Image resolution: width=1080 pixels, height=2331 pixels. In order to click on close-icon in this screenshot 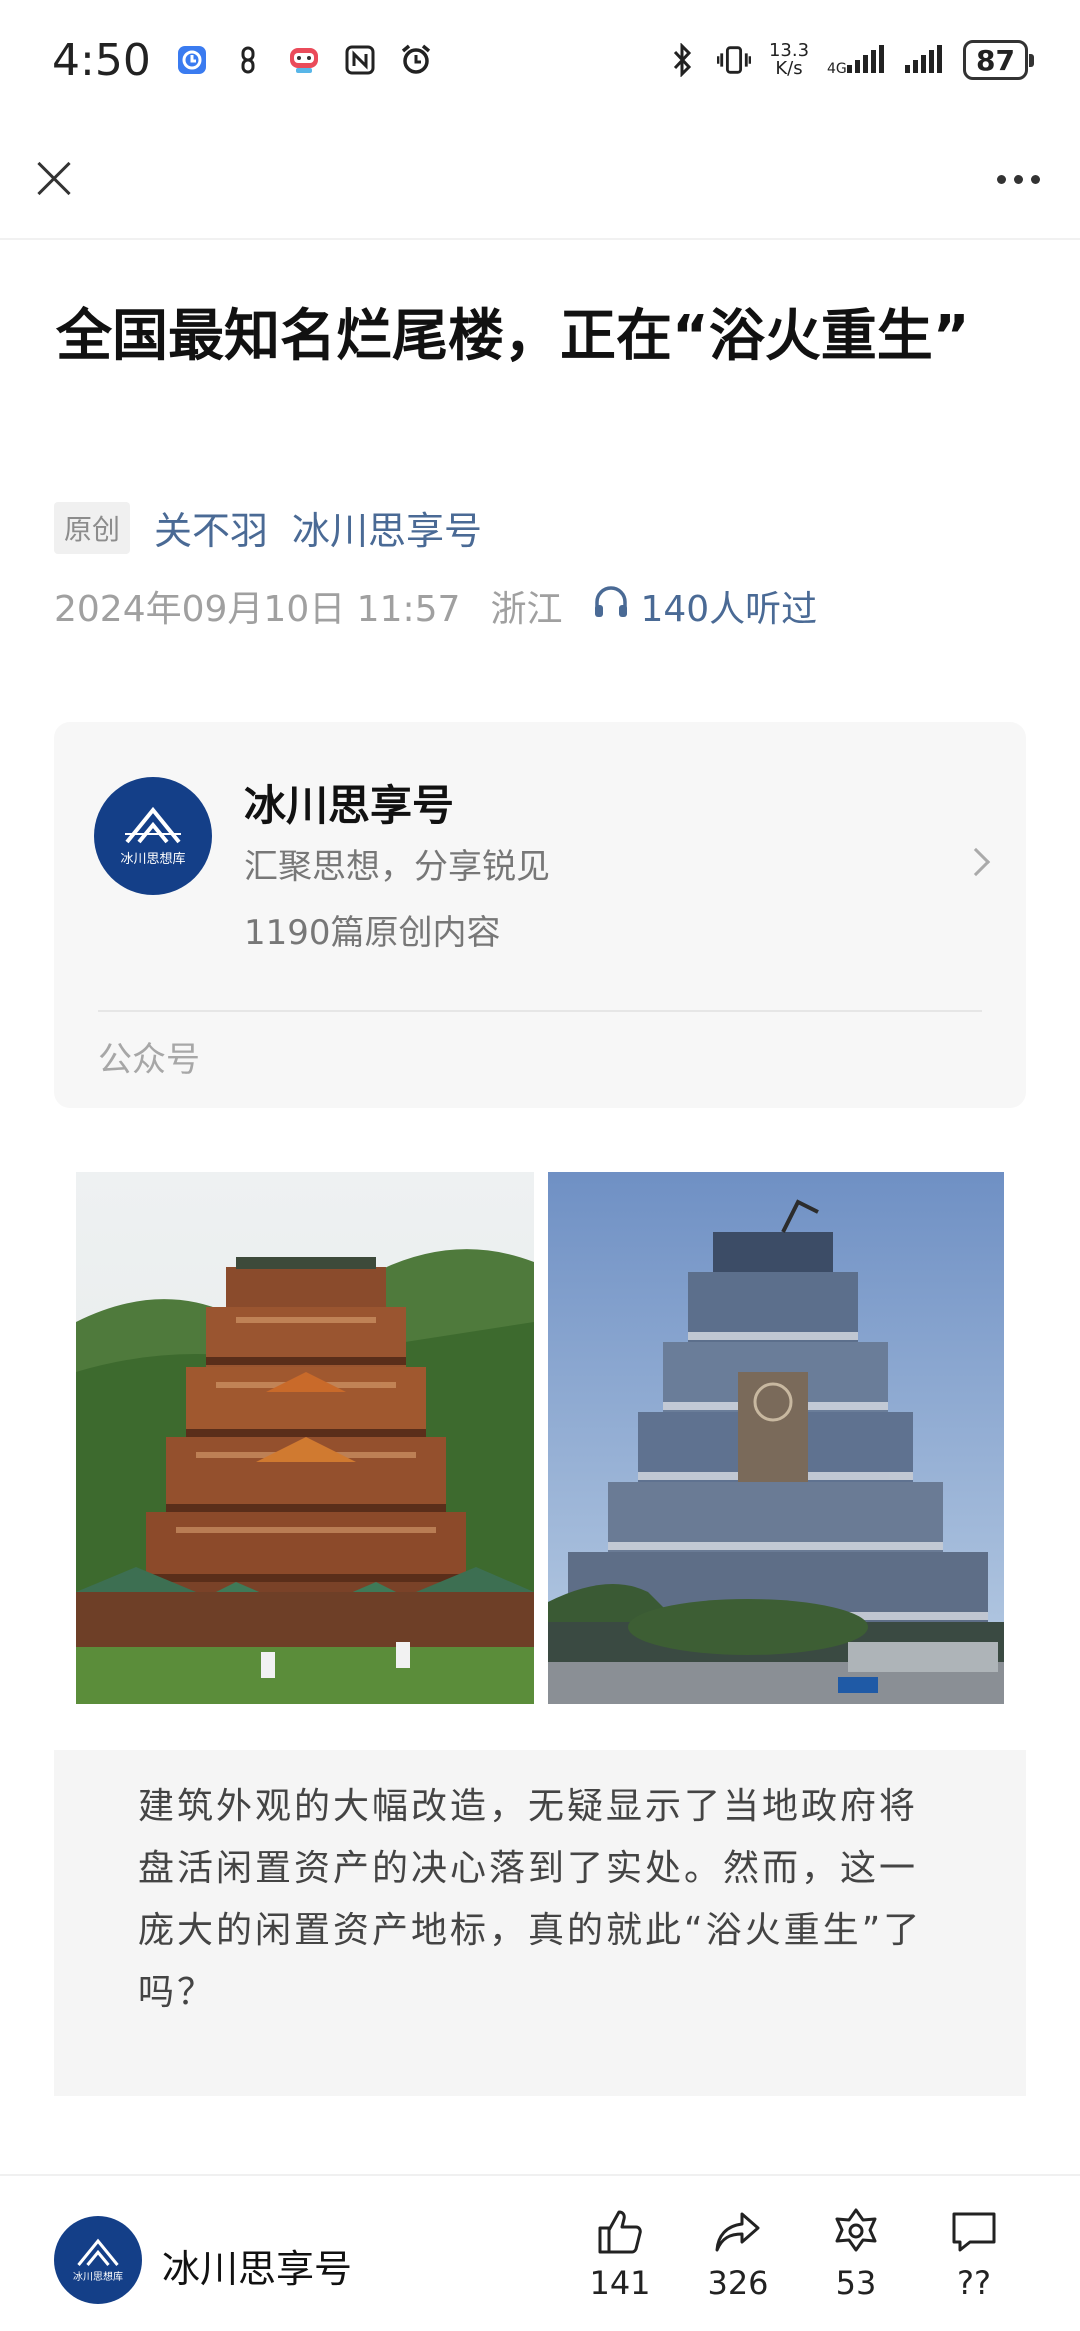, I will do `click(54, 179)`.